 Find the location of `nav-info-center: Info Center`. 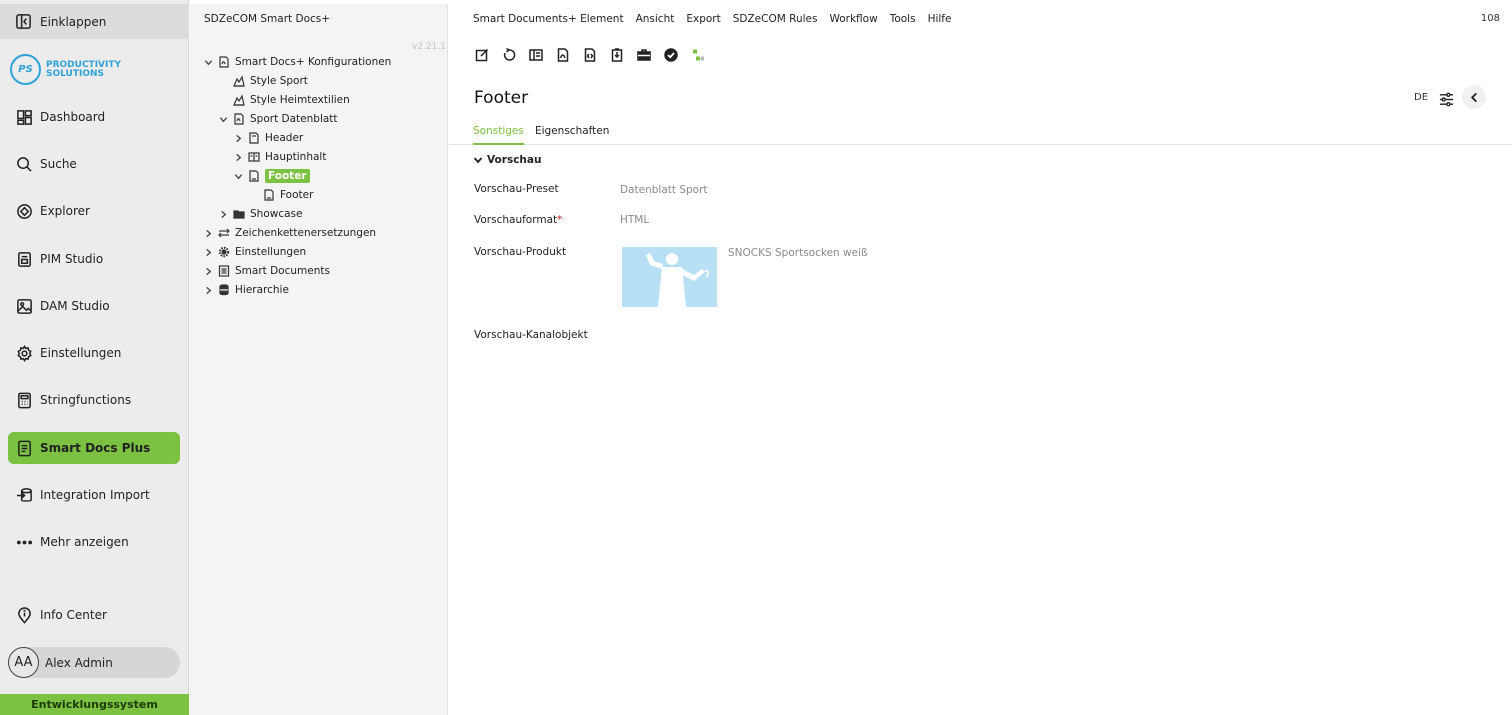

nav-info-center: Info Center is located at coordinates (94, 615).